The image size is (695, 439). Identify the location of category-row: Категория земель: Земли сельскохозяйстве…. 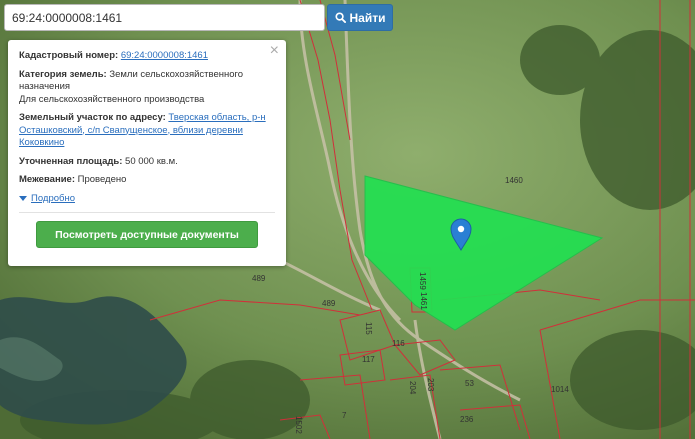
(147, 88).